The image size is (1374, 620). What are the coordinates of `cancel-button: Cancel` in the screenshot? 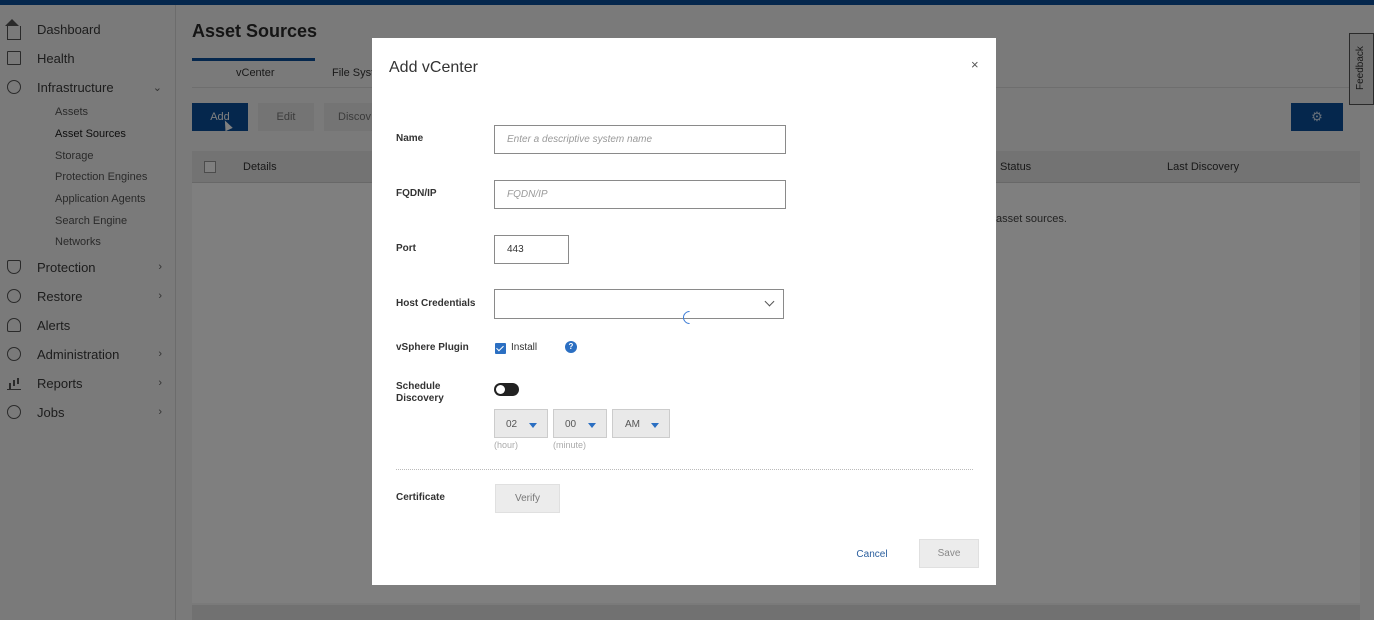 It's located at (872, 555).